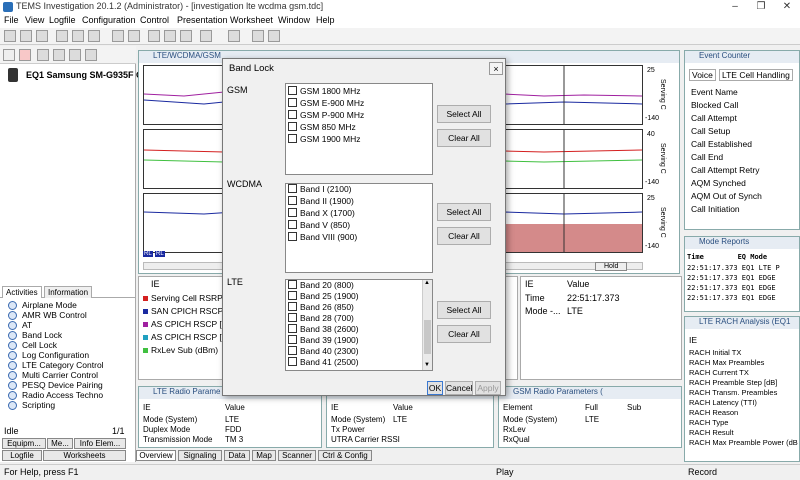  I want to click on wcdma-clear-all-button: Clear All, so click(464, 236).